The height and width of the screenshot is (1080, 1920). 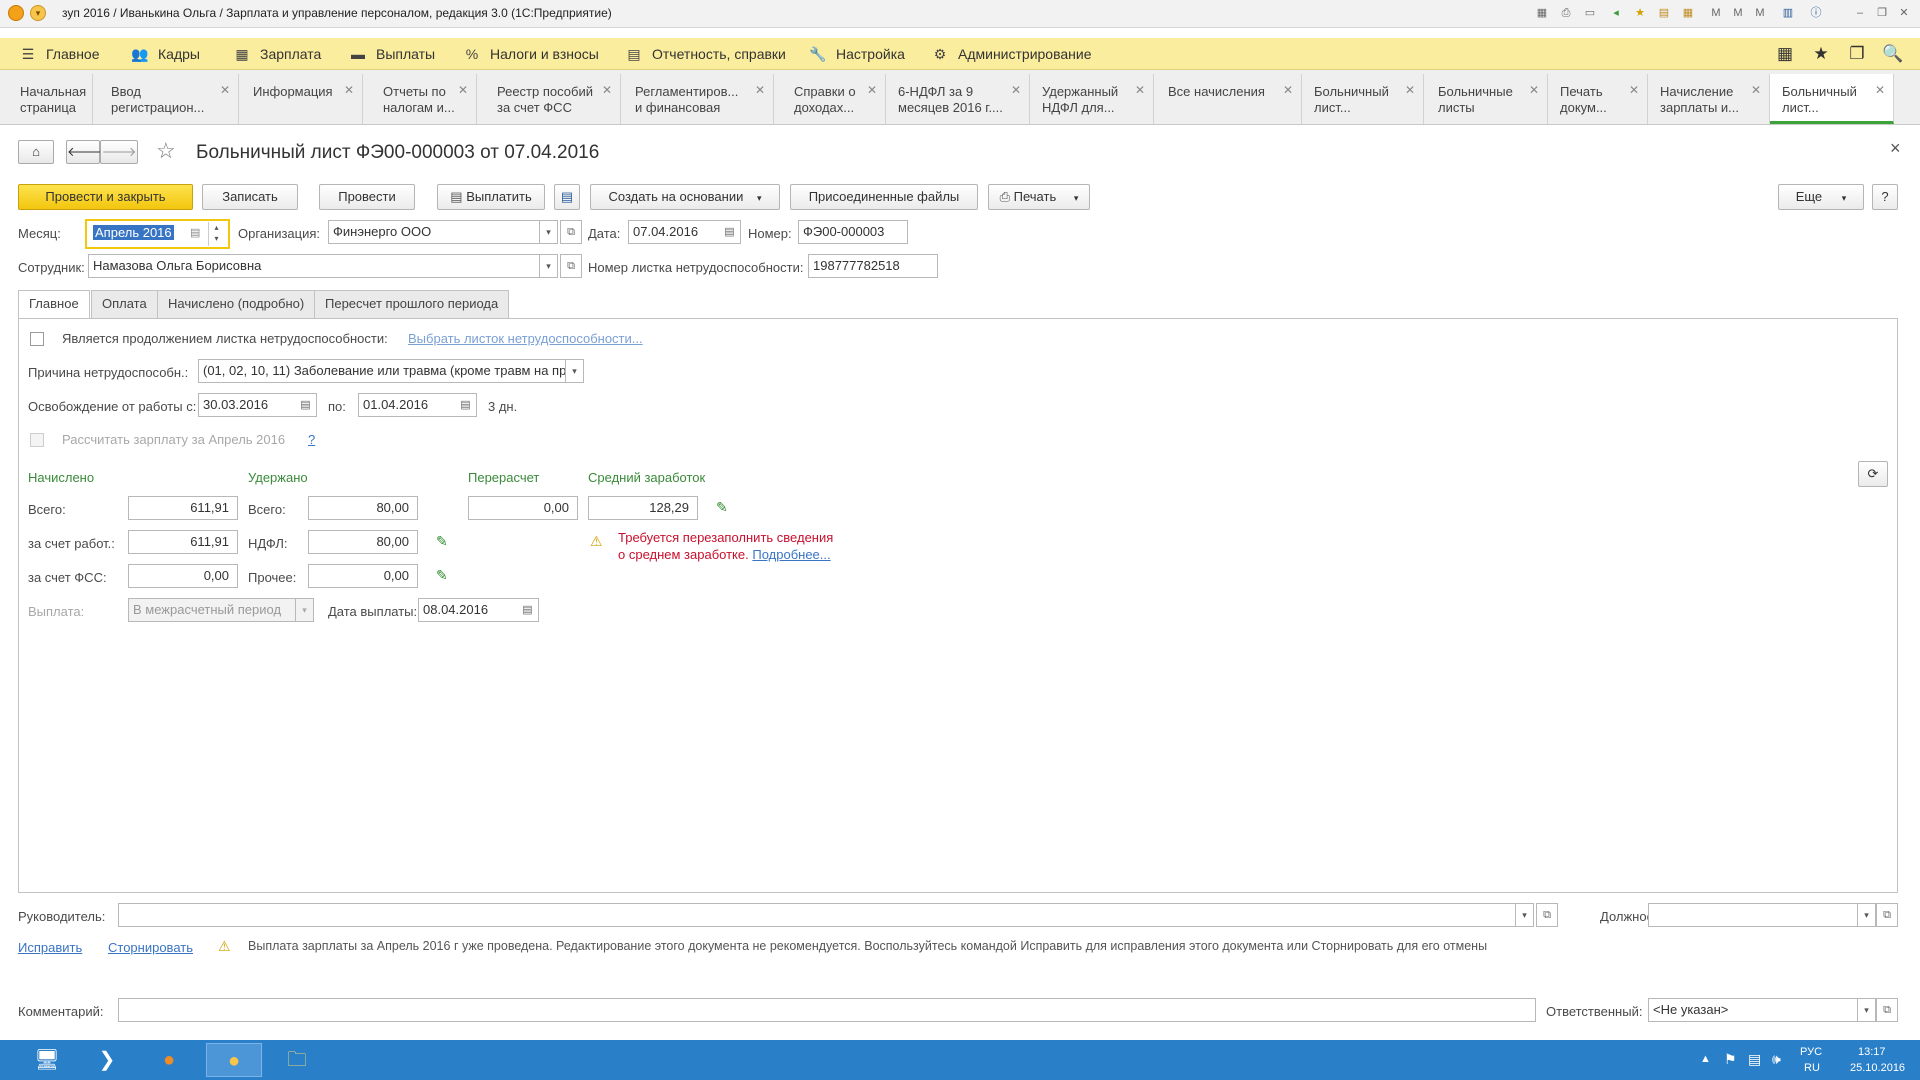 I want to click on form-tab-accrued-detail: Начислено (подробно), so click(x=236, y=304).